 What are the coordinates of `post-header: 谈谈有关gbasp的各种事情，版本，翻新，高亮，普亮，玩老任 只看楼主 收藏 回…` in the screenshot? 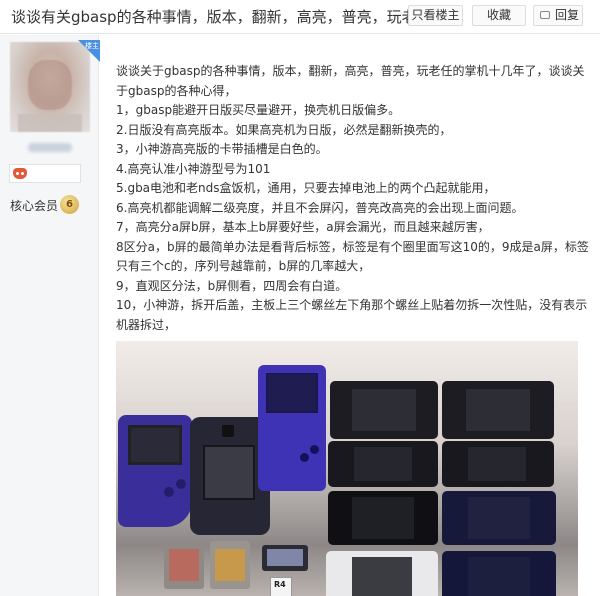 It's located at (300, 17).